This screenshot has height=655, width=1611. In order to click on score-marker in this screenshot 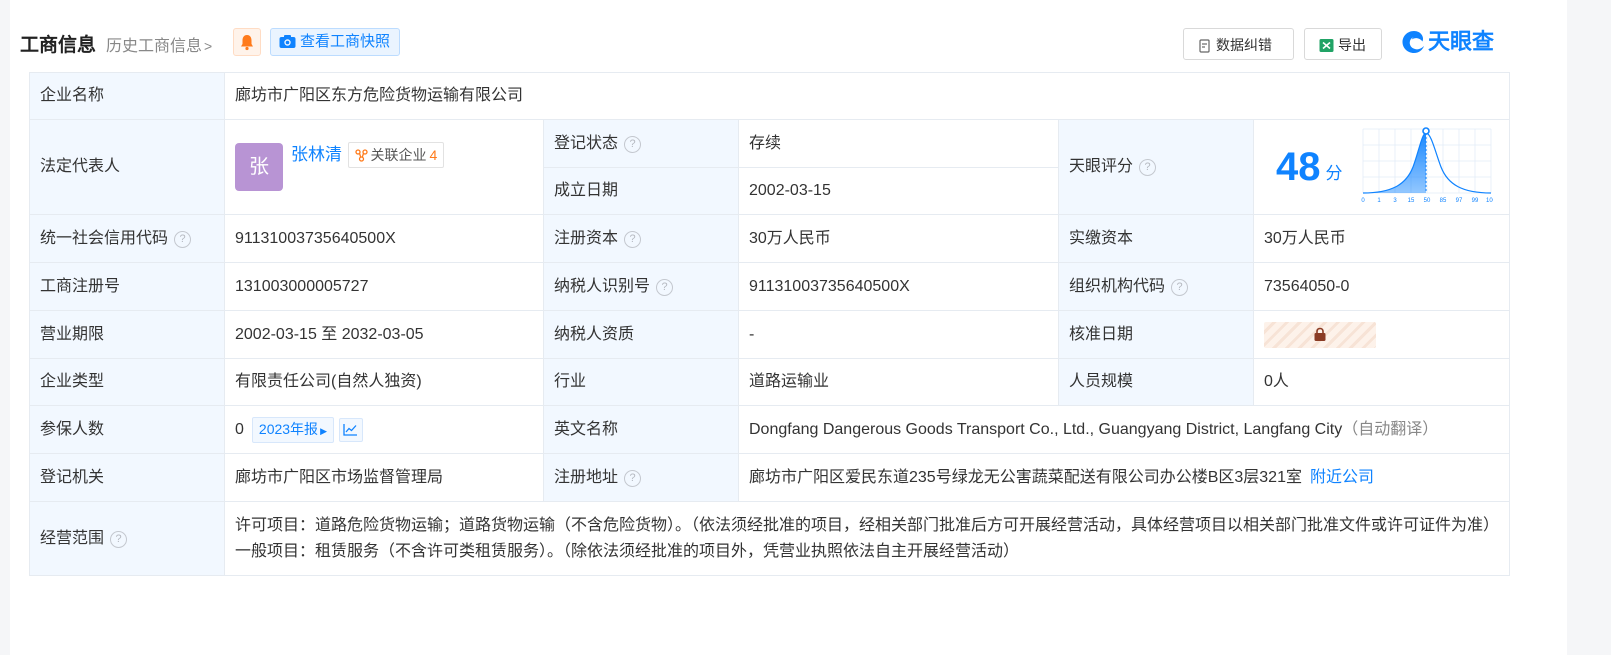, I will do `click(1426, 131)`.